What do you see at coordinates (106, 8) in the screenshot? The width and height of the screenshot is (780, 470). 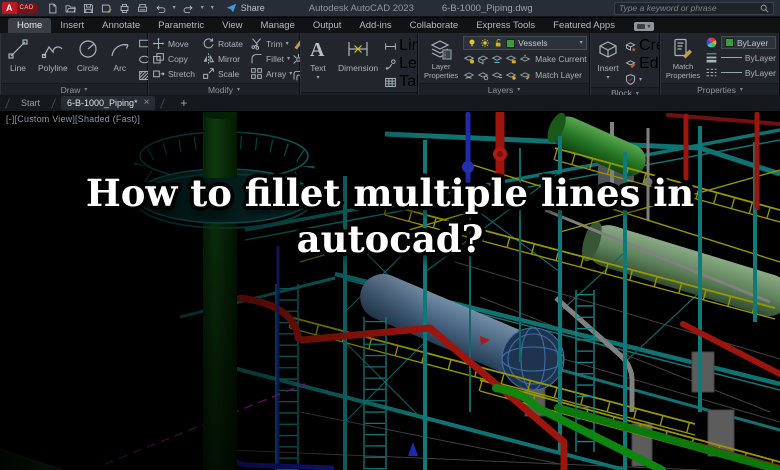 I see `save-as-icon` at bounding box center [106, 8].